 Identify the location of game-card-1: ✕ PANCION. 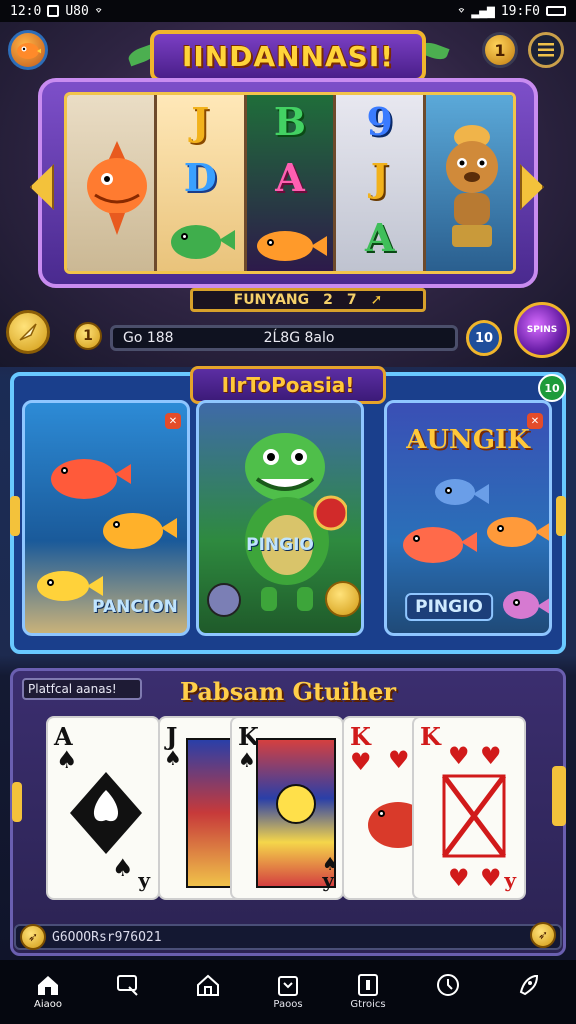
(106, 518).